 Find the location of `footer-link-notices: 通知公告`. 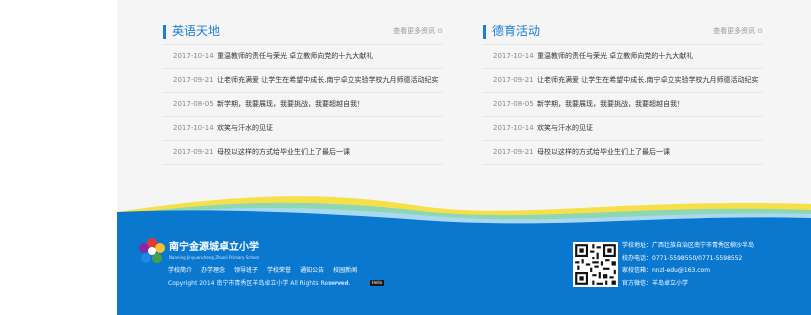

footer-link-notices: 通知公告 is located at coordinates (312, 270).